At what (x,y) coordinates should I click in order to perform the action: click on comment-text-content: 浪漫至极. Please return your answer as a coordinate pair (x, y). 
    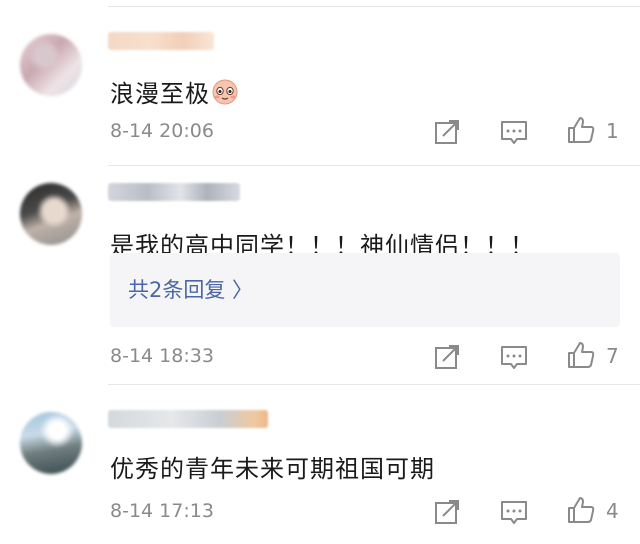
    Looking at the image, I should click on (160, 94).